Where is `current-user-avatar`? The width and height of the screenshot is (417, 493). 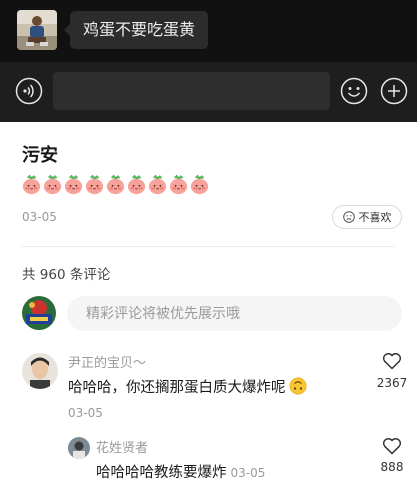
current-user-avatar is located at coordinates (39, 313).